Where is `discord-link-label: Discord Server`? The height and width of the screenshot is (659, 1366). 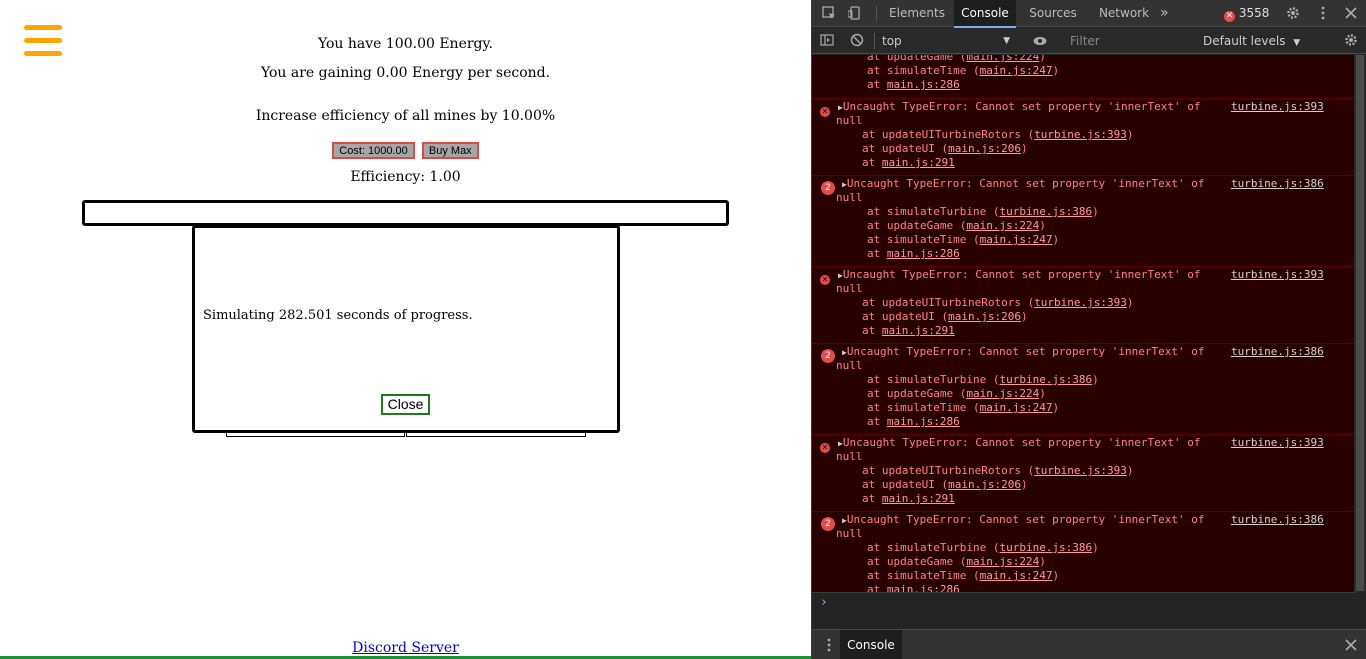 discord-link-label: Discord Server is located at coordinates (405, 648).